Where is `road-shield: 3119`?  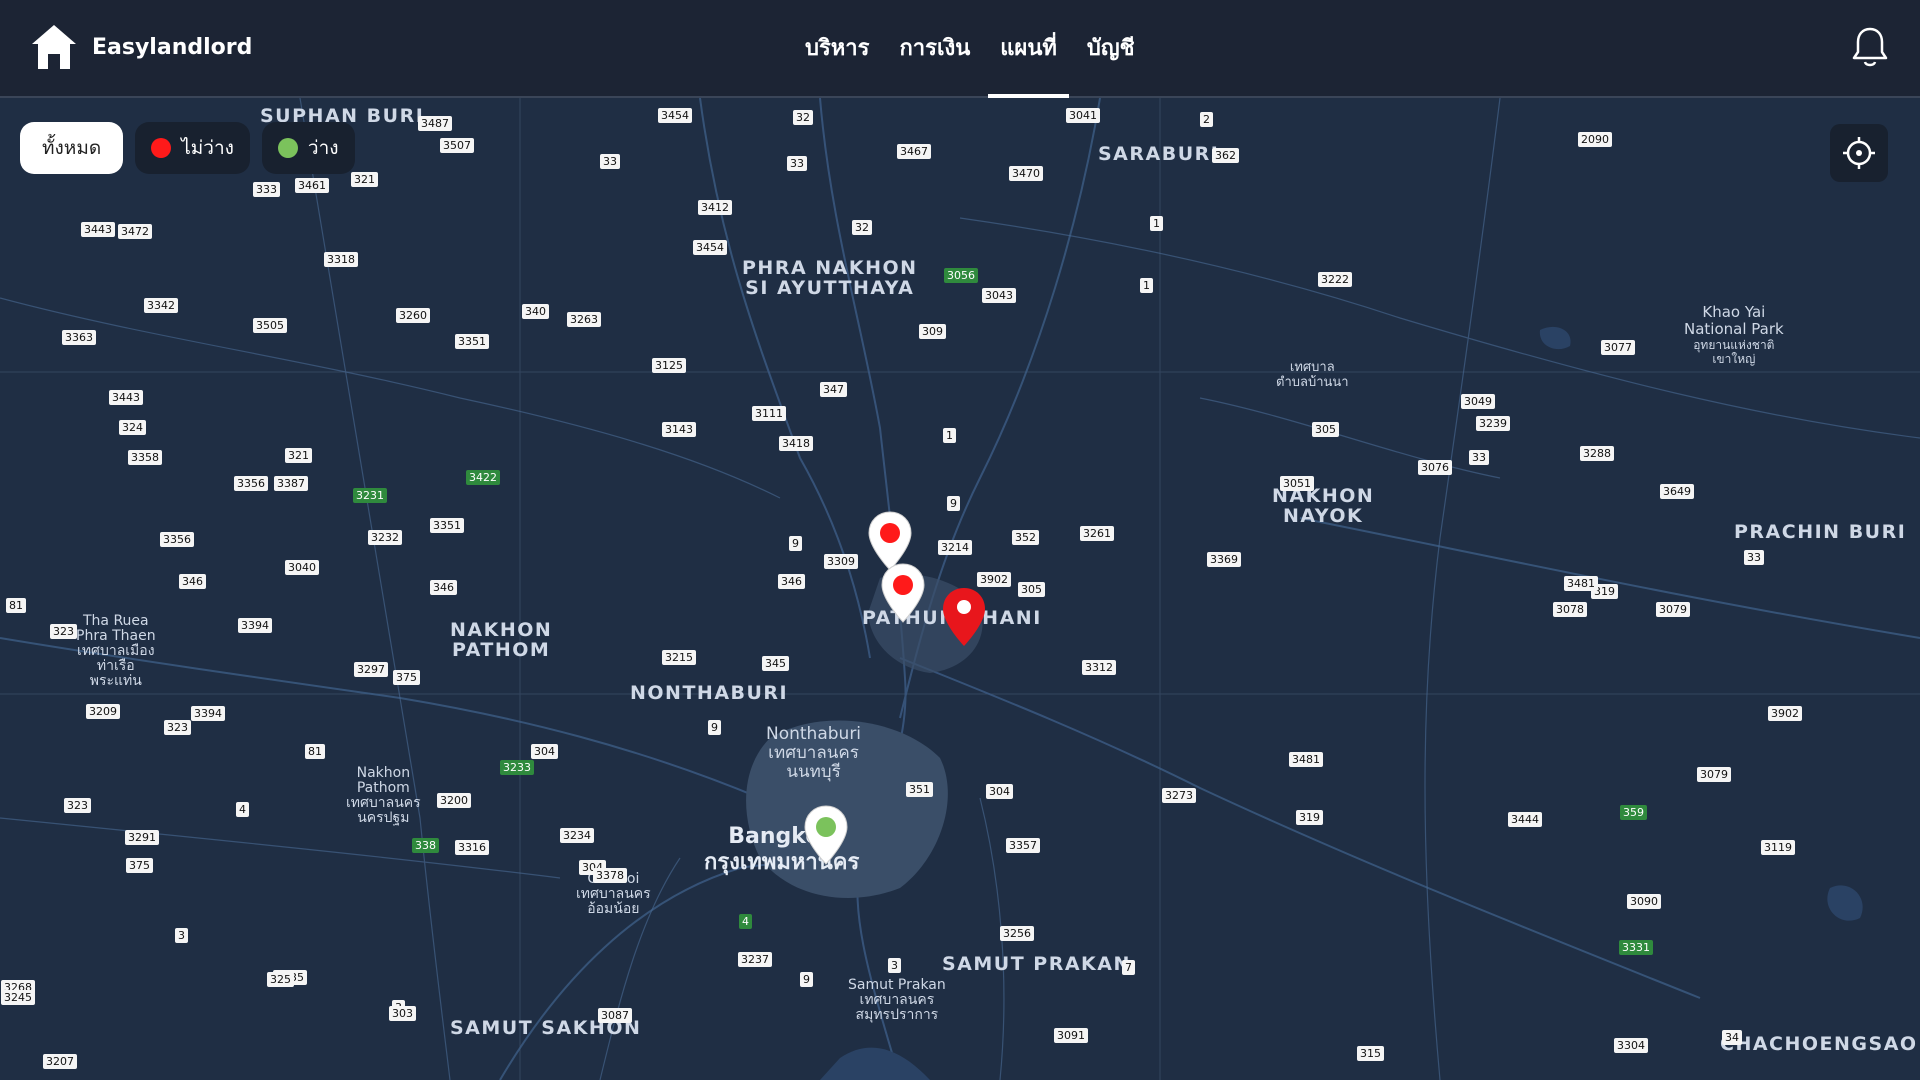 road-shield: 3119 is located at coordinates (1778, 847).